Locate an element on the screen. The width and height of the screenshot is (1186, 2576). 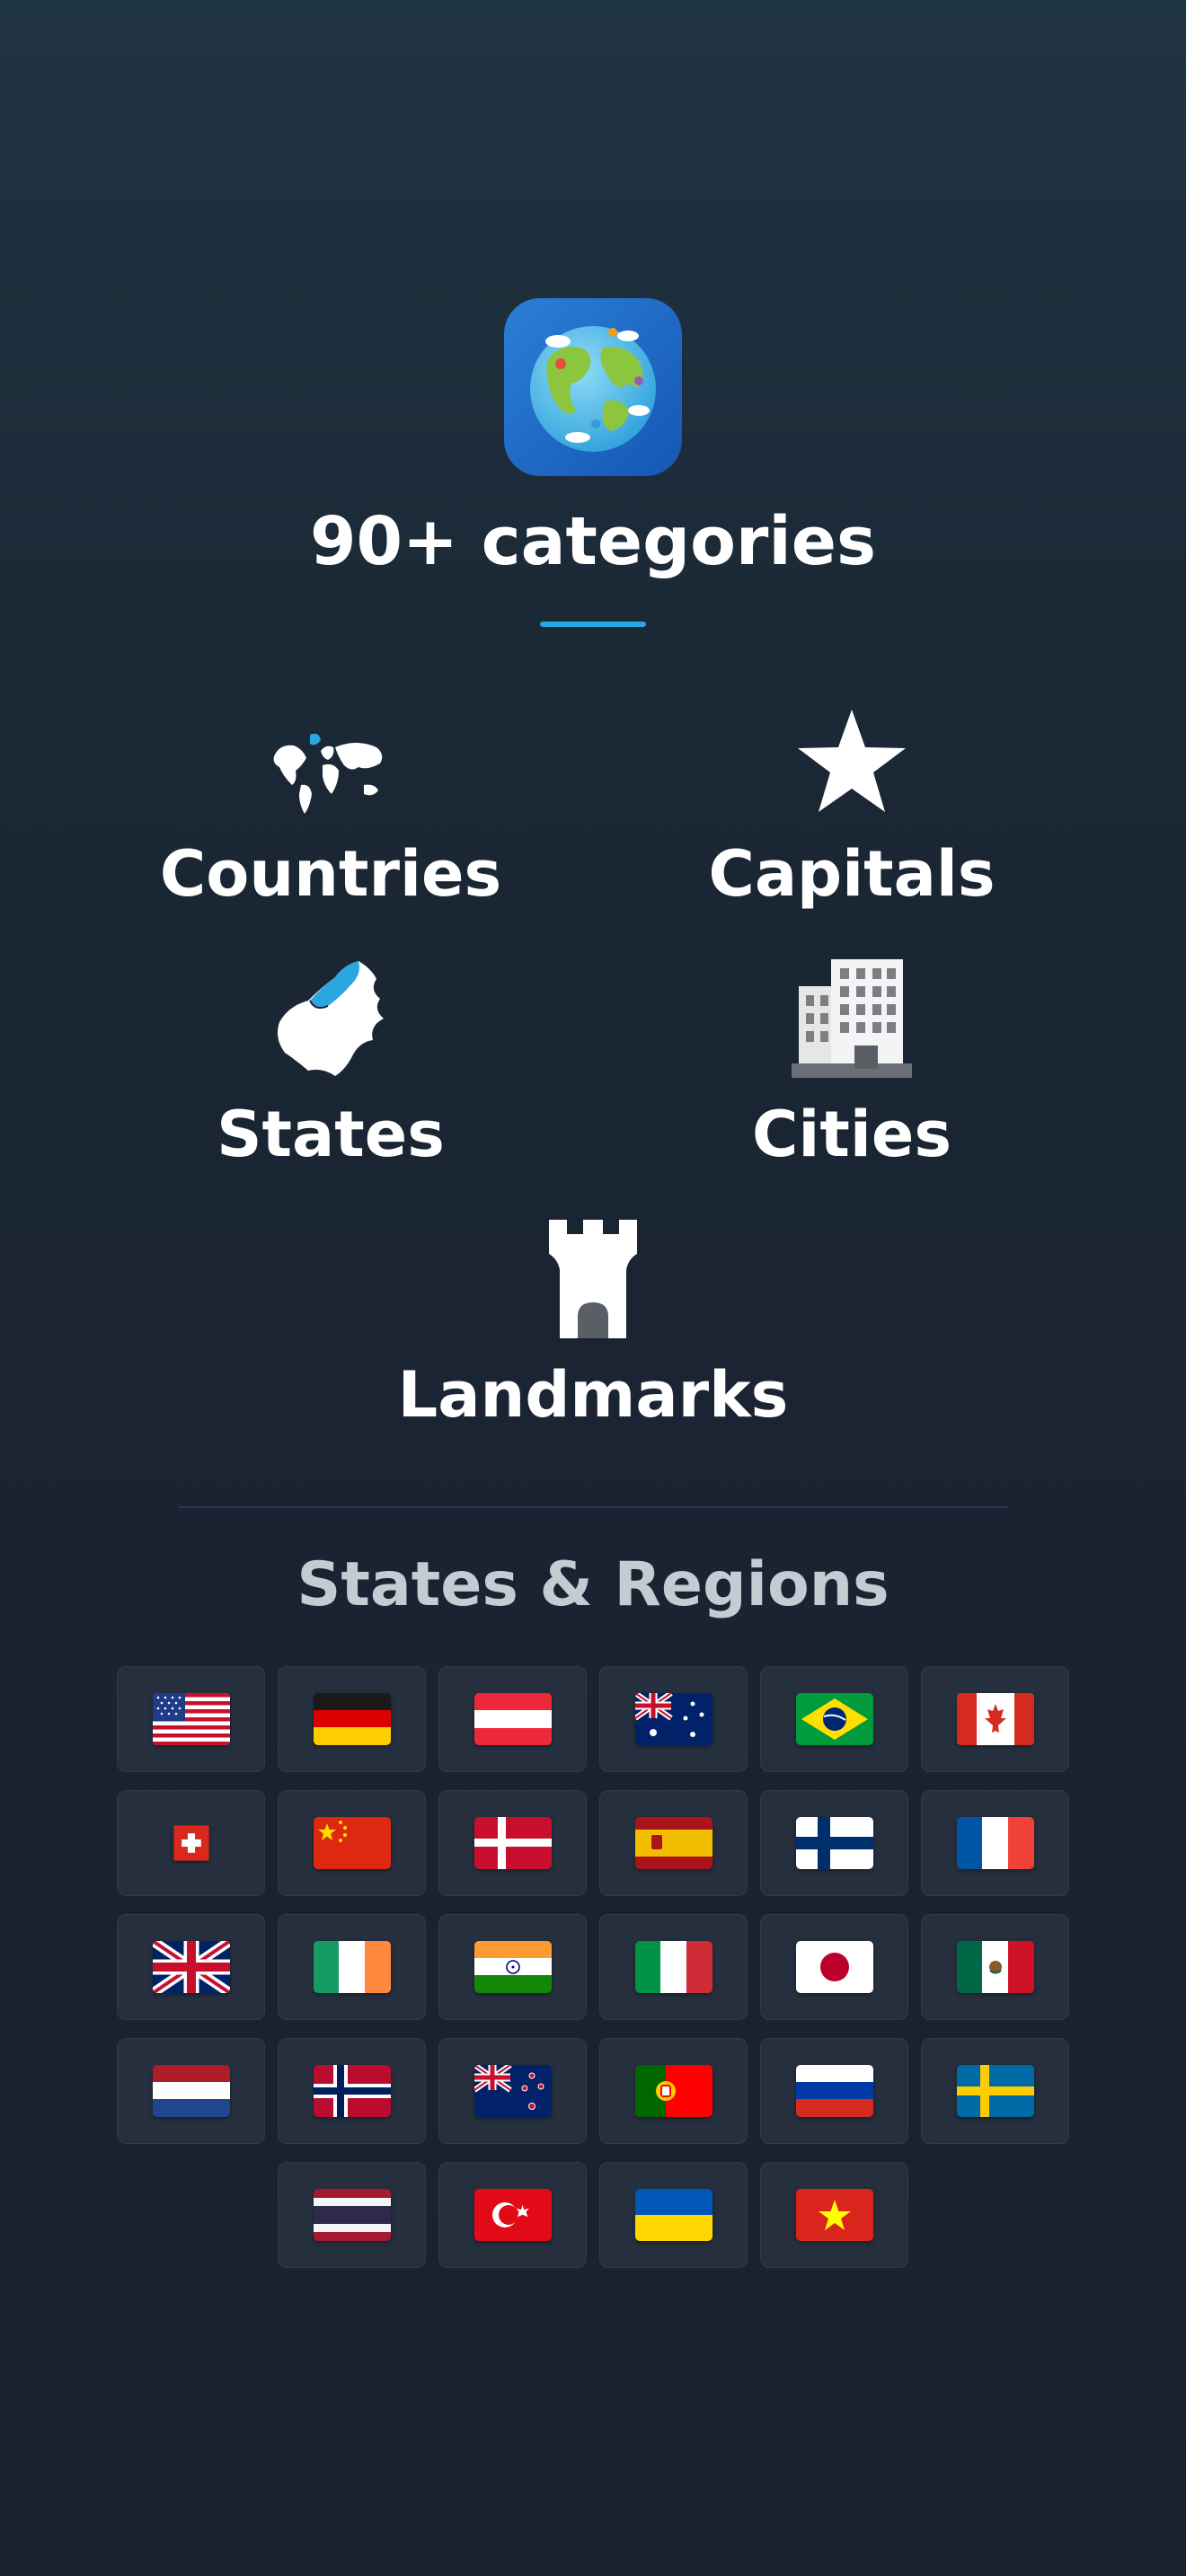
category-label: Landmarks is located at coordinates (593, 1395).